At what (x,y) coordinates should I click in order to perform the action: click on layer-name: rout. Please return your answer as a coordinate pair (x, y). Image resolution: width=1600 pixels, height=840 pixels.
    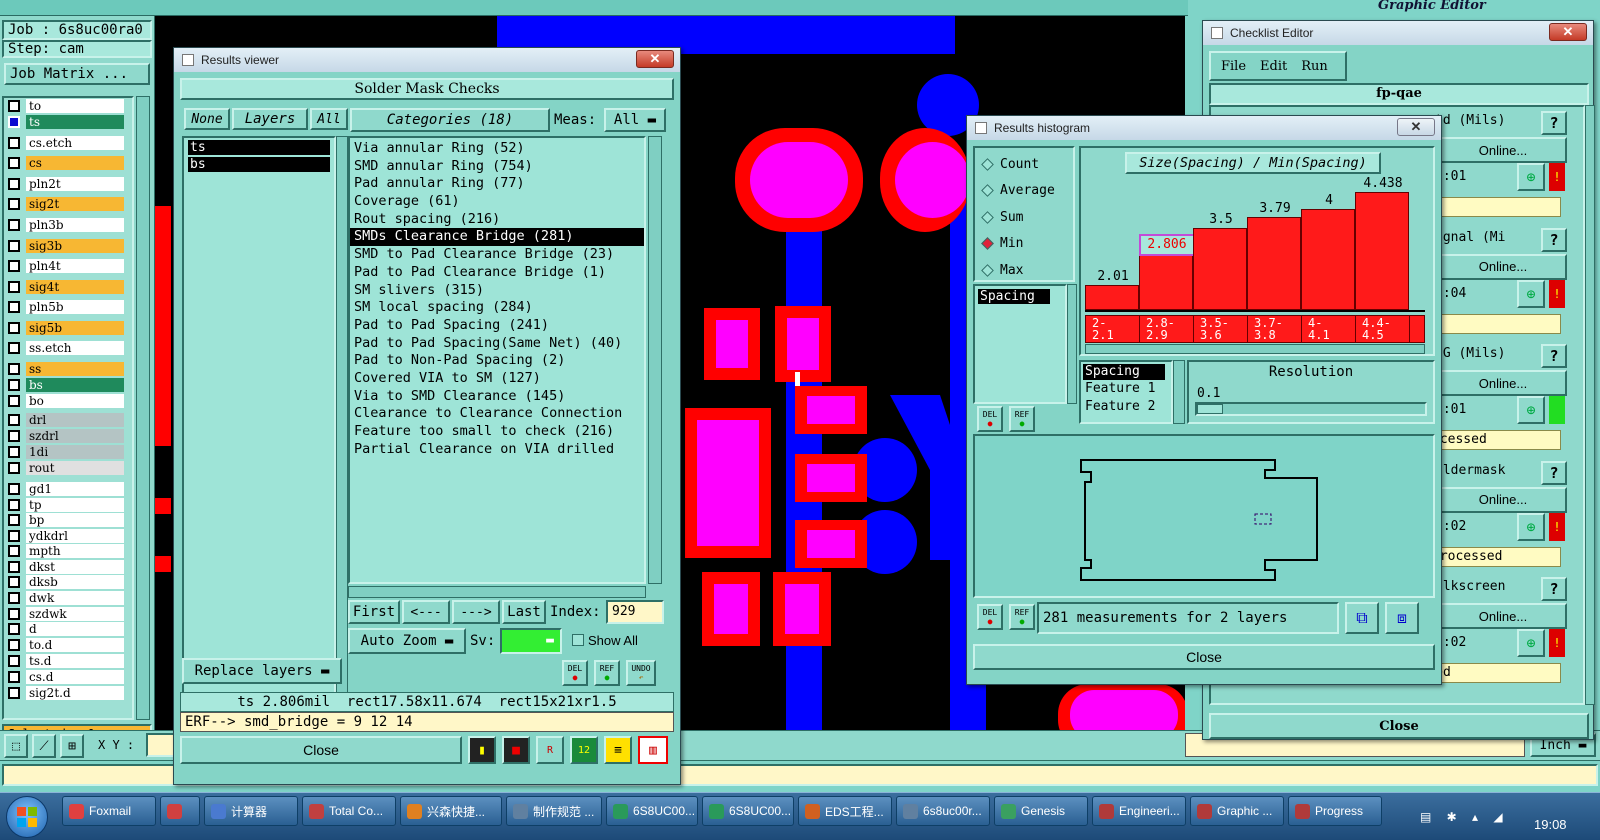
    Looking at the image, I should click on (75, 467).